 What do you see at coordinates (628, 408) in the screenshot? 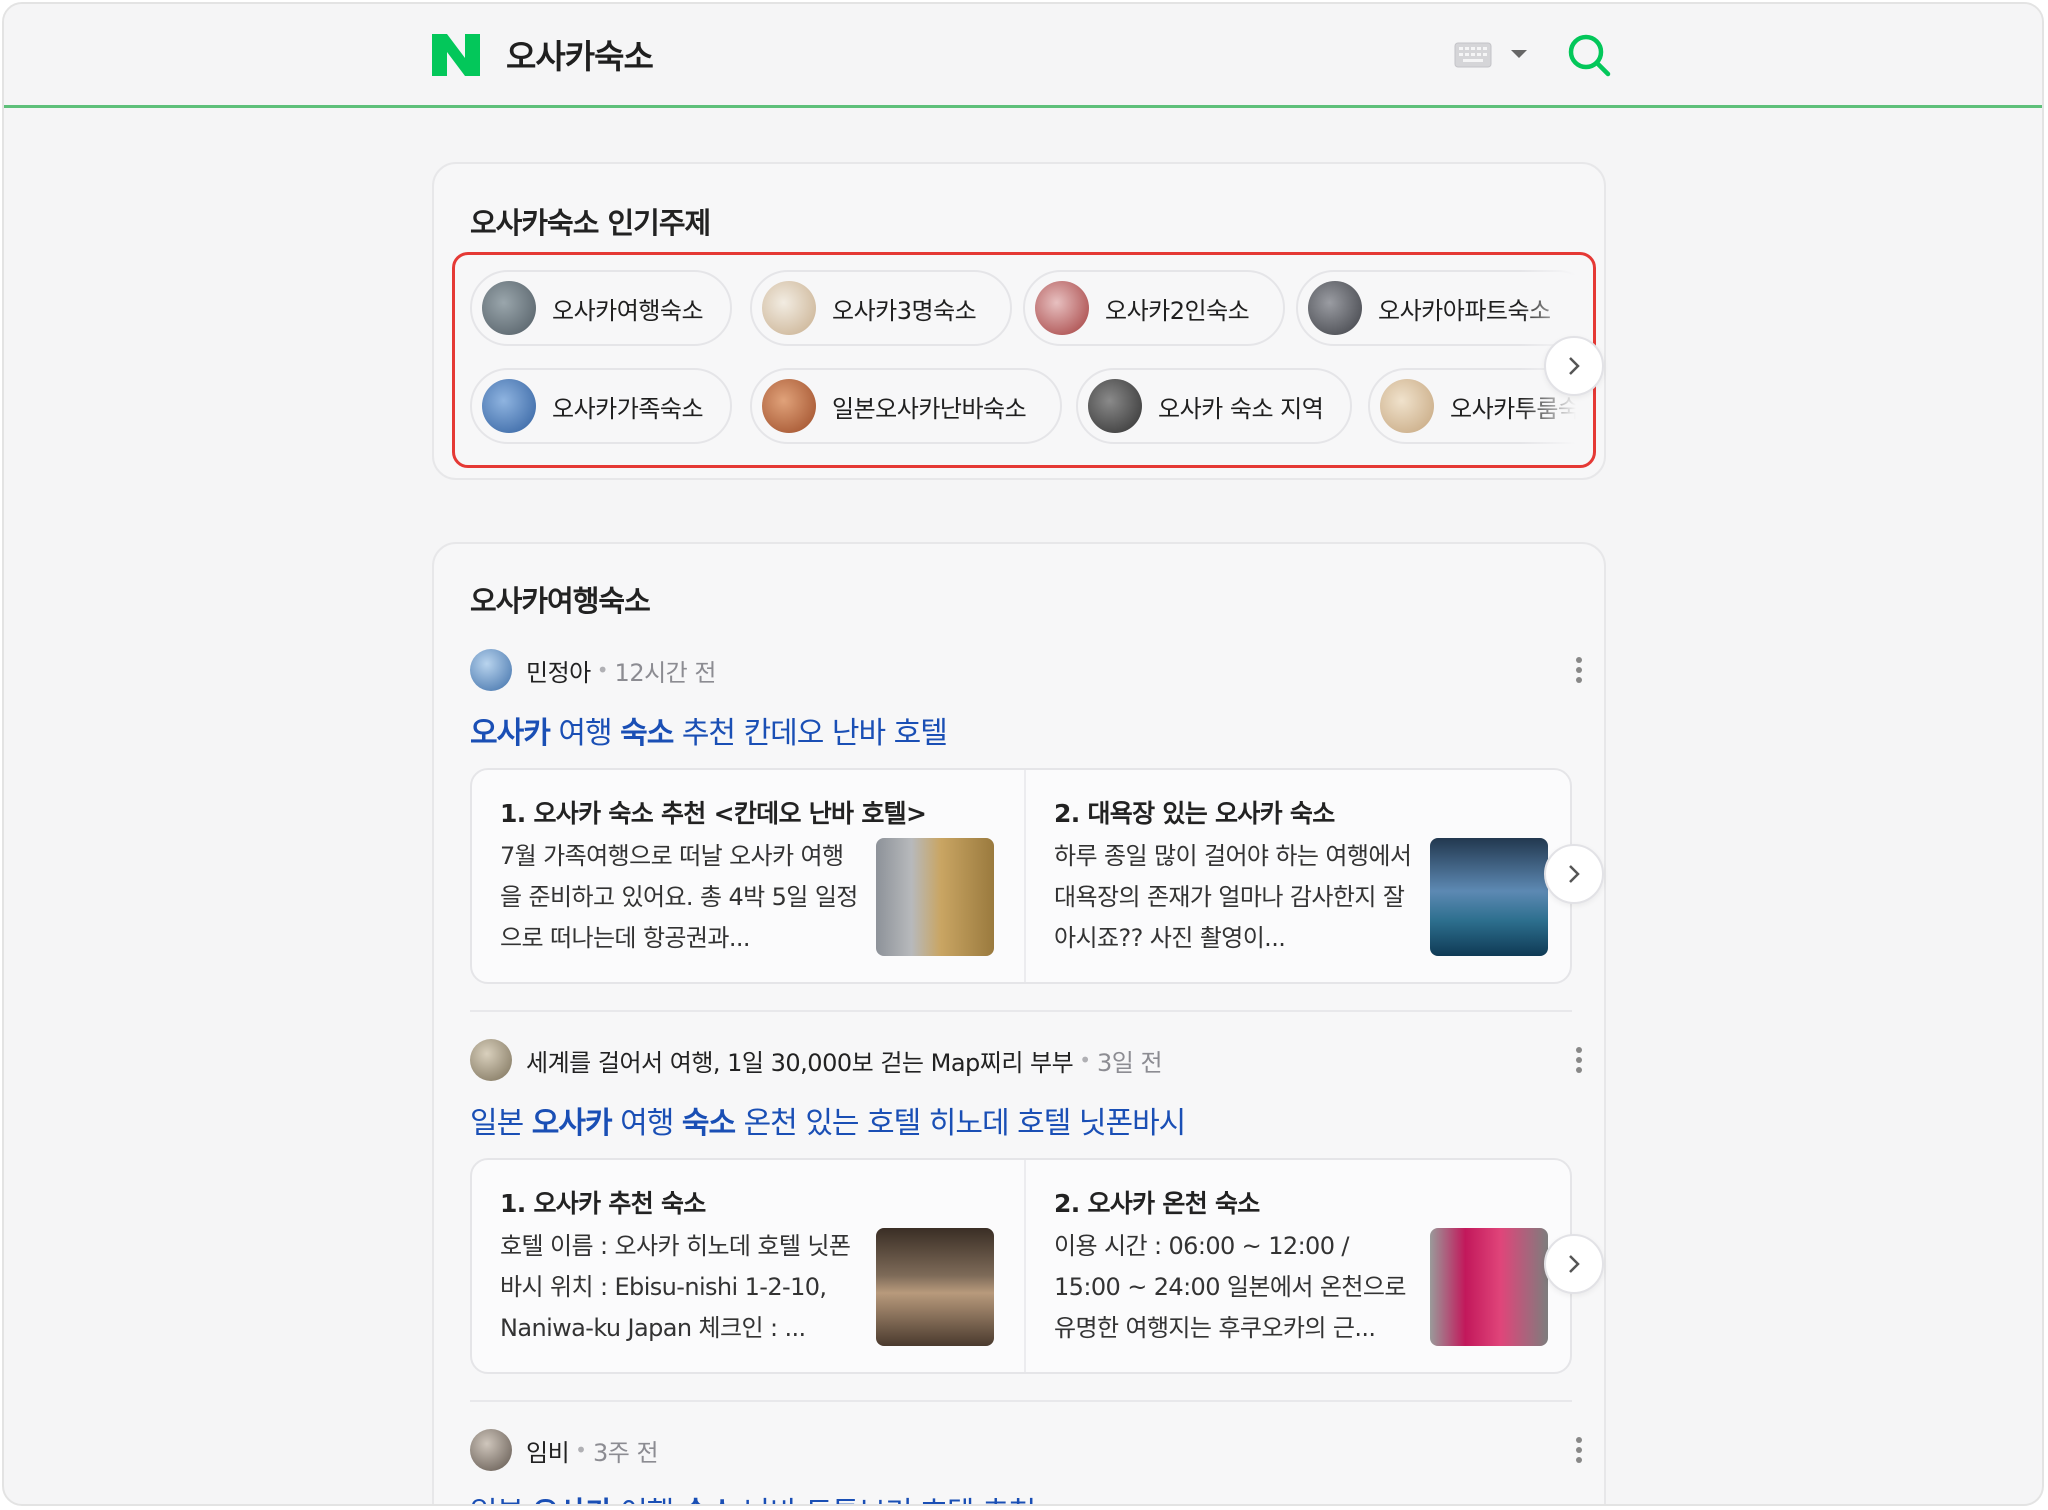
I see `topic-label: 오사카가족숙소` at bounding box center [628, 408].